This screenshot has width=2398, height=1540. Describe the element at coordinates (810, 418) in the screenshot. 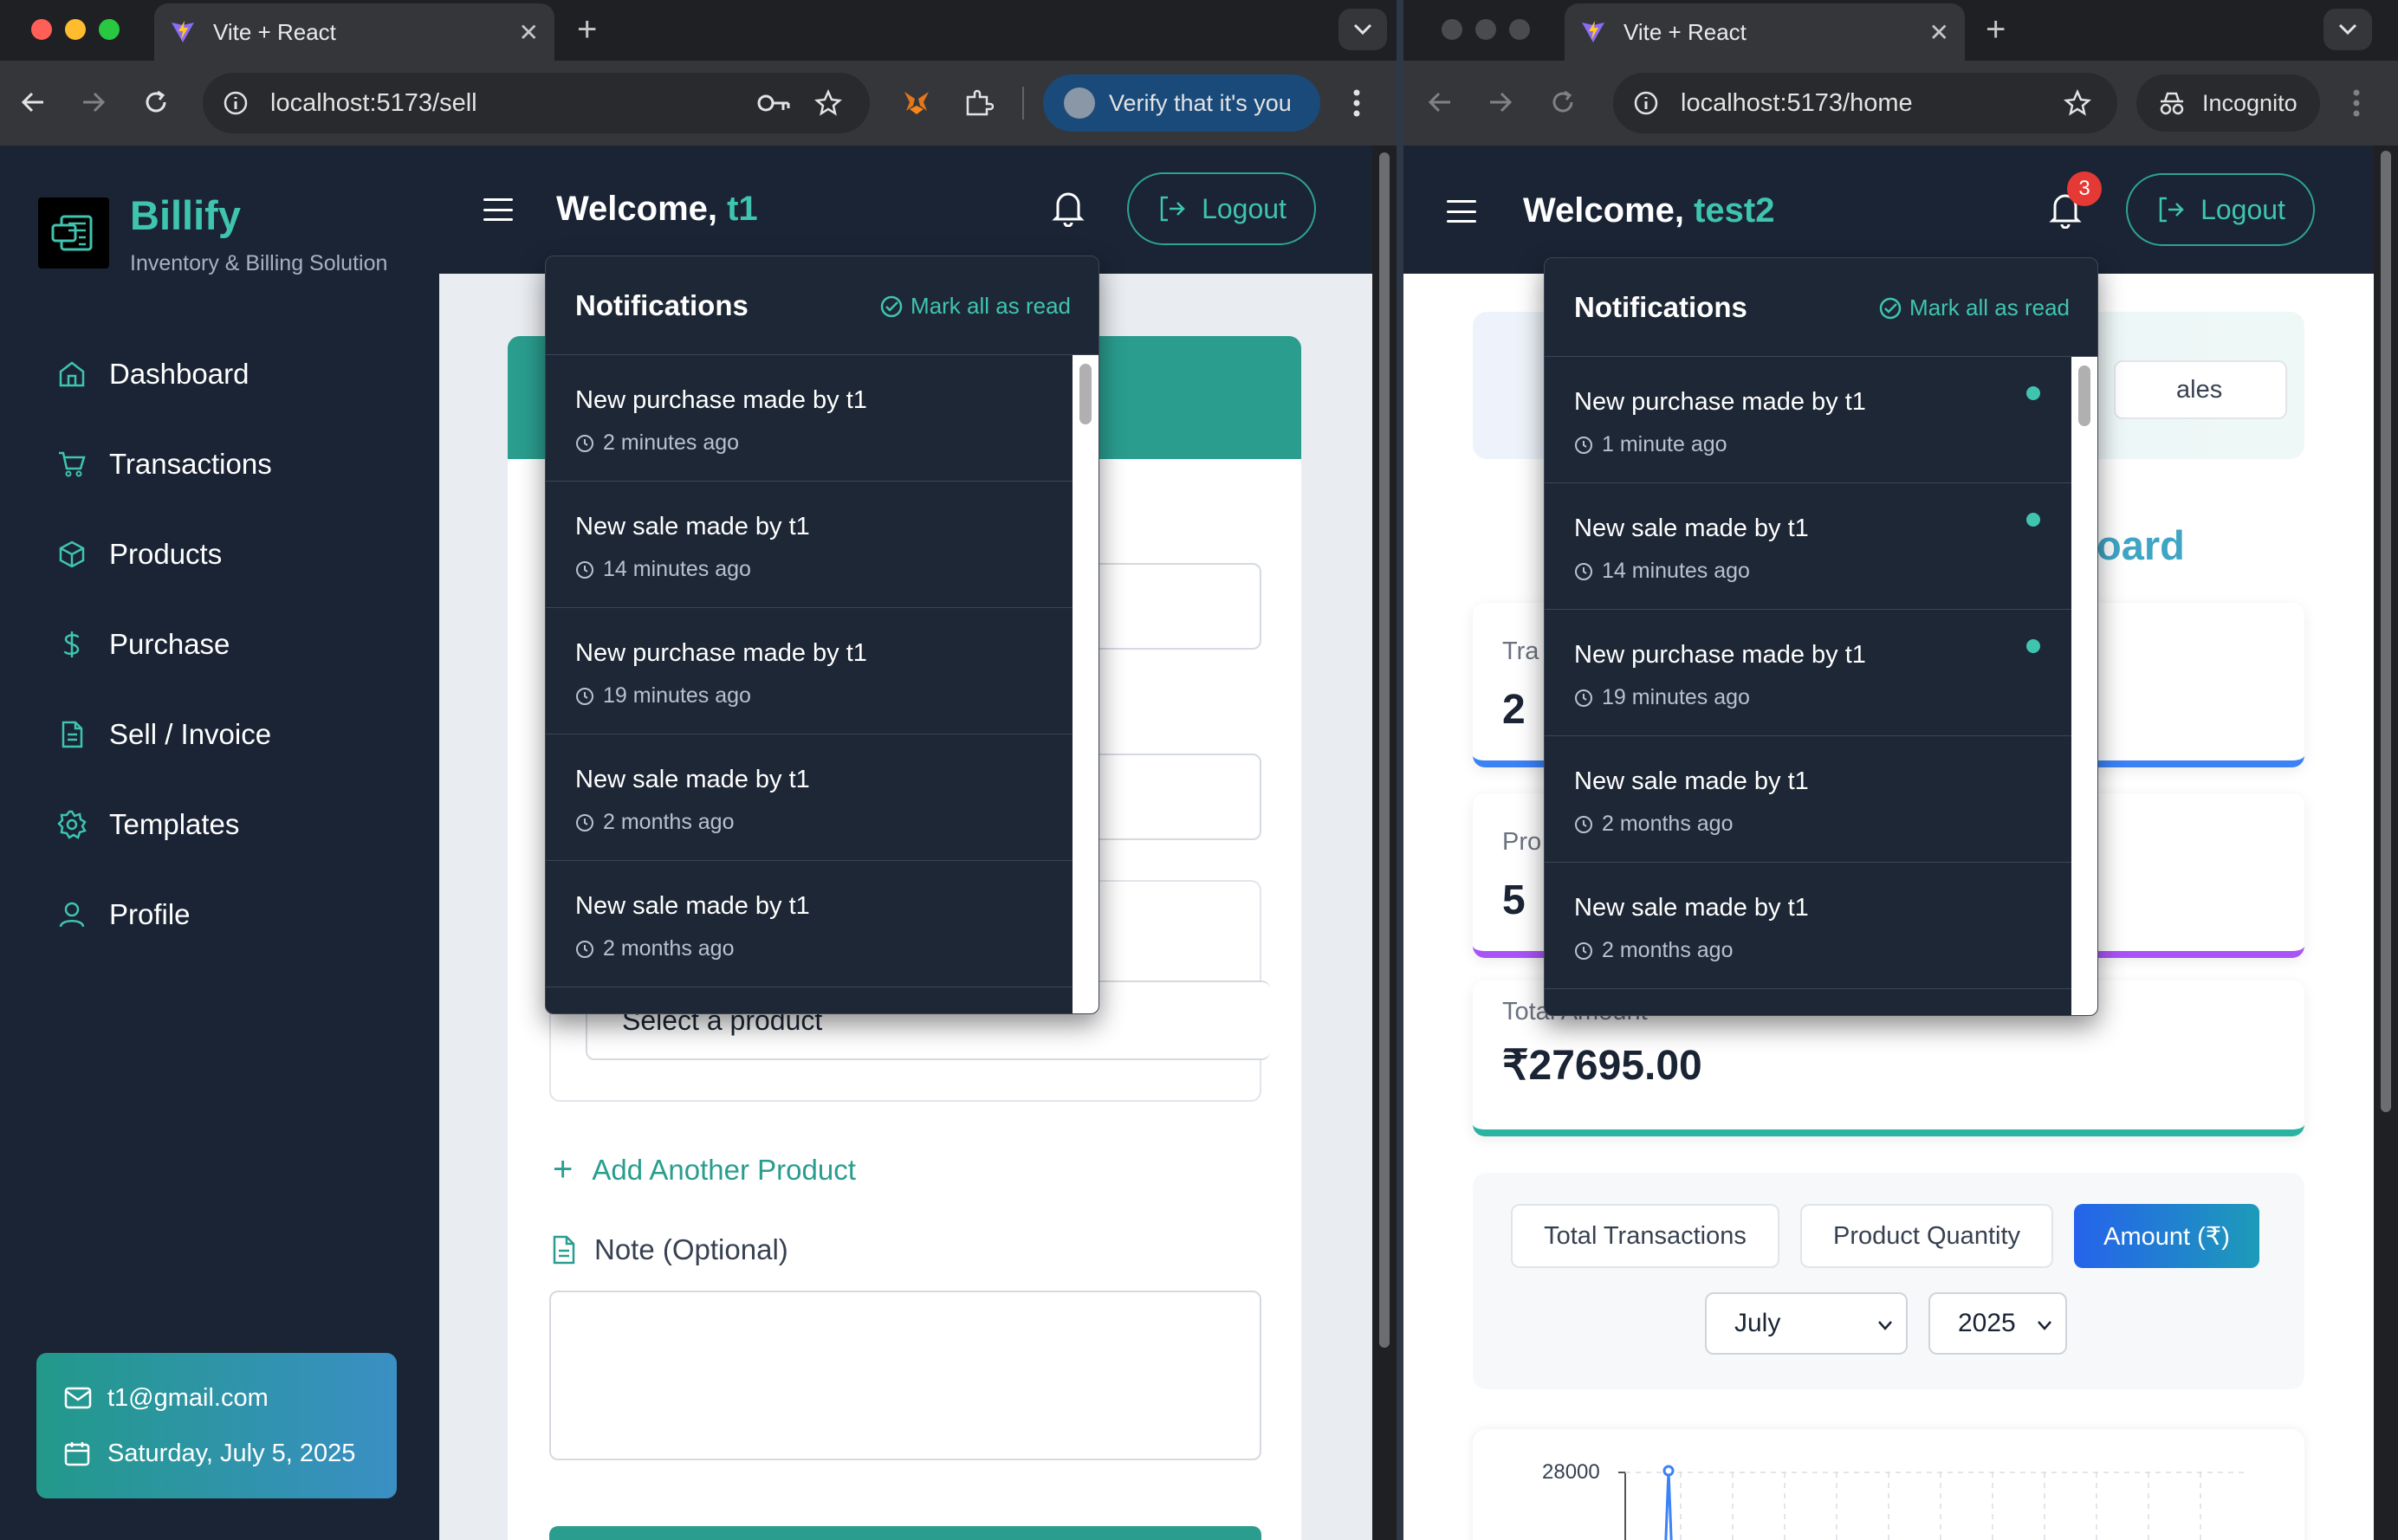

I see `notification-item: New purchase made by t1 2 minutes ago` at that location.